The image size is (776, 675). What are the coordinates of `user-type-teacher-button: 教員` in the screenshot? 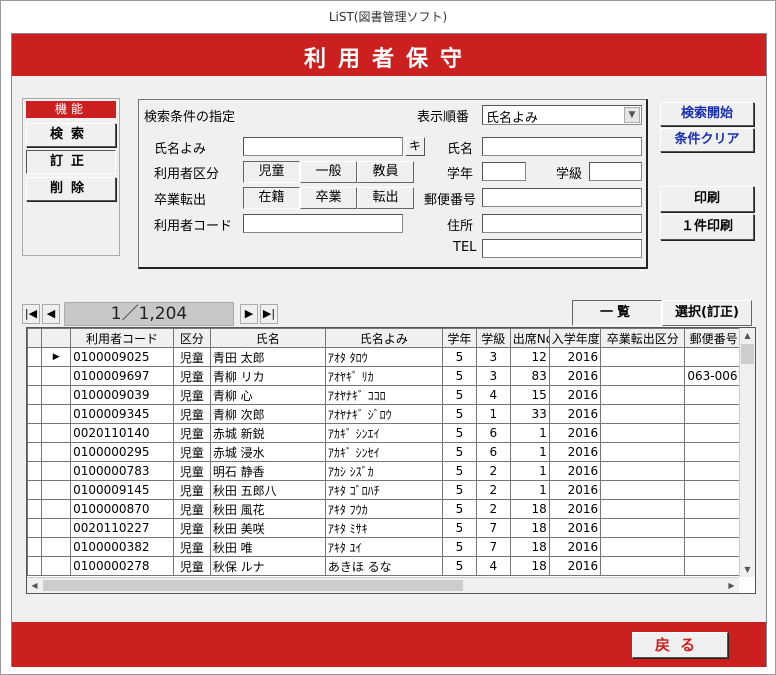 It's located at (385, 172).